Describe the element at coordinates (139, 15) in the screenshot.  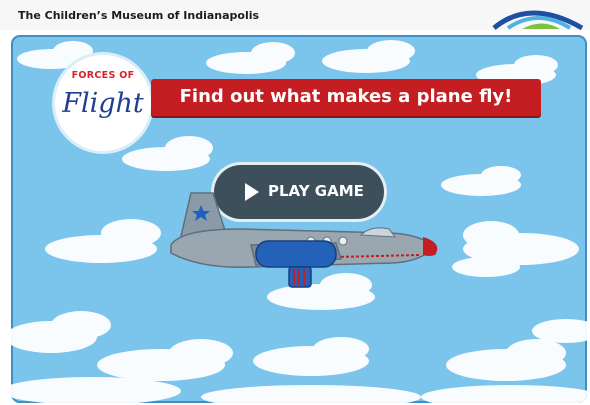
I see `museum-name: The Children’s Museum of Indianapolis` at that location.